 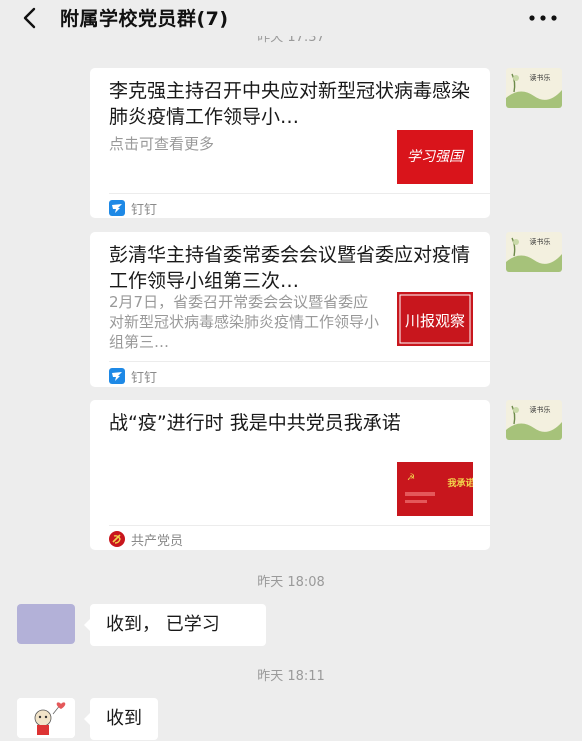 I want to click on article-thumbnail: ☭ 我承诺, so click(x=436, y=489).